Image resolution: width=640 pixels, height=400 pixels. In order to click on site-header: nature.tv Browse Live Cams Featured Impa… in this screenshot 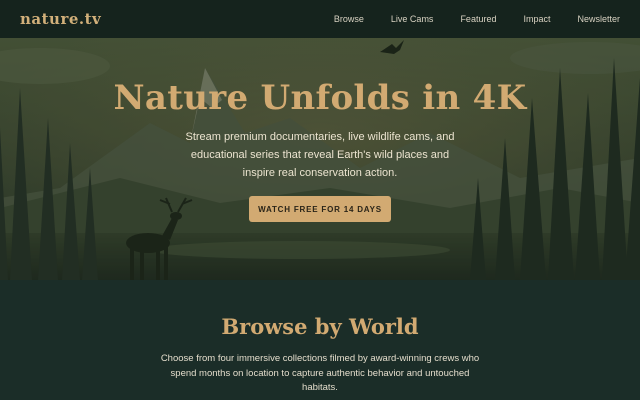, I will do `click(320, 19)`.